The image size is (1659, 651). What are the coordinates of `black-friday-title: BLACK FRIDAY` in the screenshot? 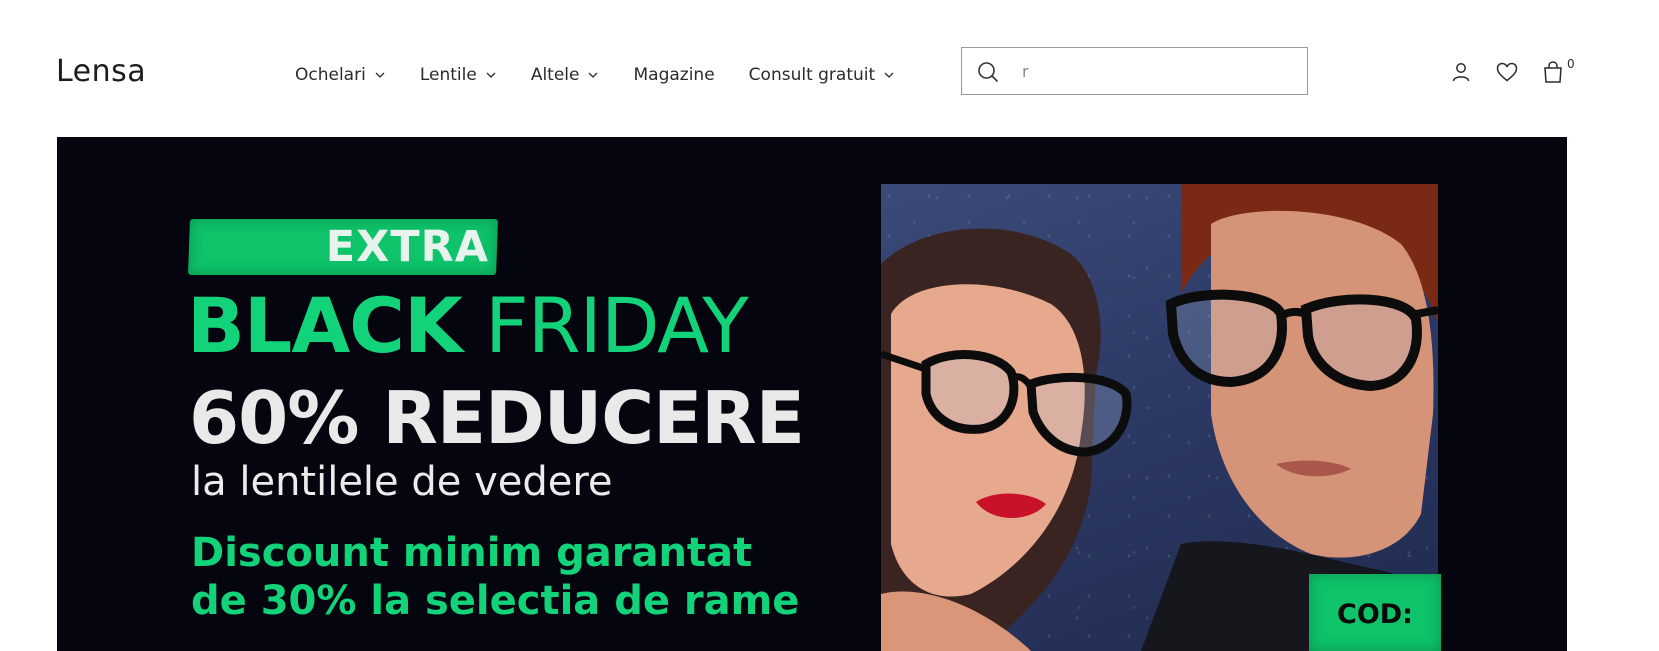 It's located at (468, 325).